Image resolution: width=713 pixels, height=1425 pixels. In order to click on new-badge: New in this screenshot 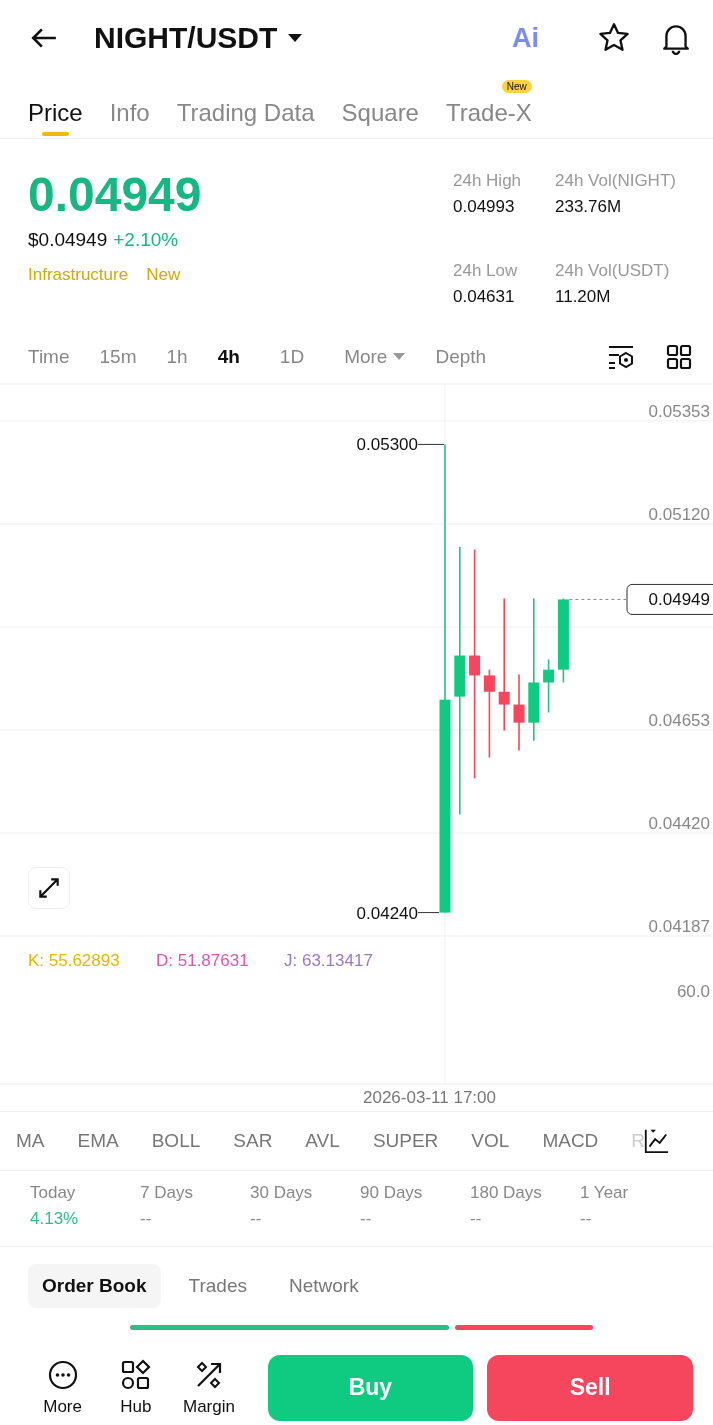, I will do `click(516, 87)`.